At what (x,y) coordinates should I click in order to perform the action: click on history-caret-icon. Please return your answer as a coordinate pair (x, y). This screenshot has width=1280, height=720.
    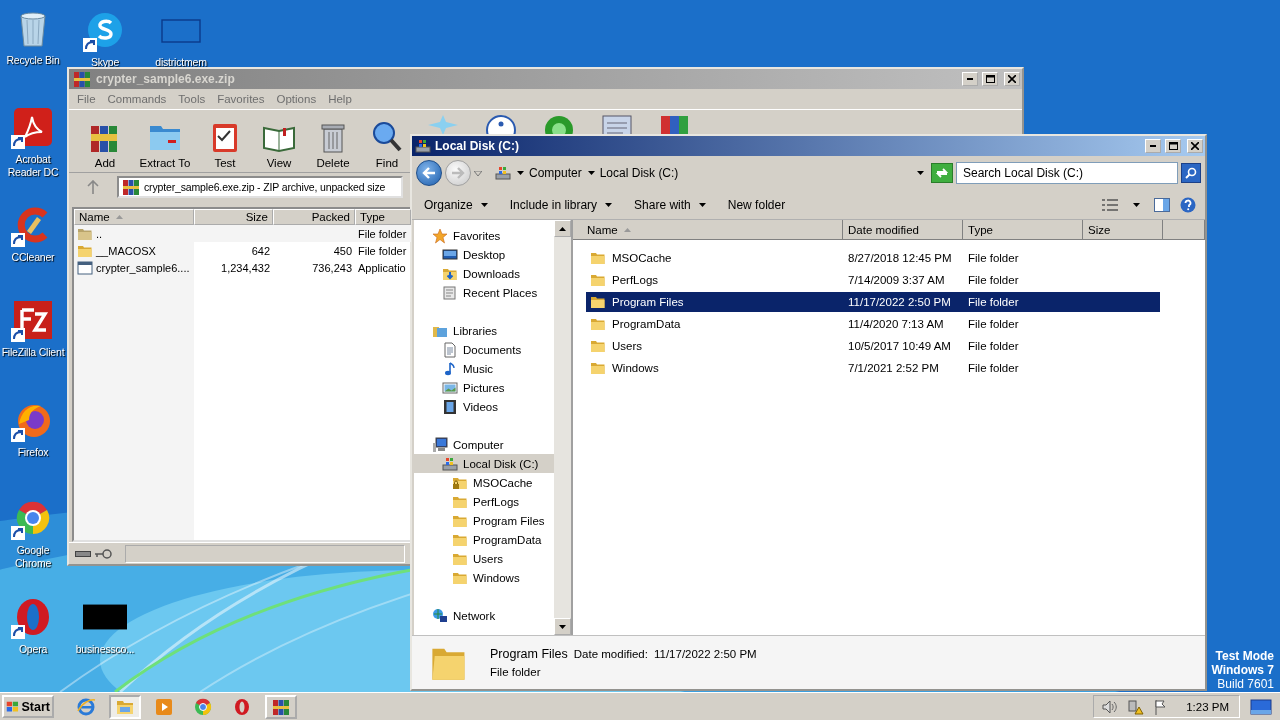
    Looking at the image, I should click on (478, 173).